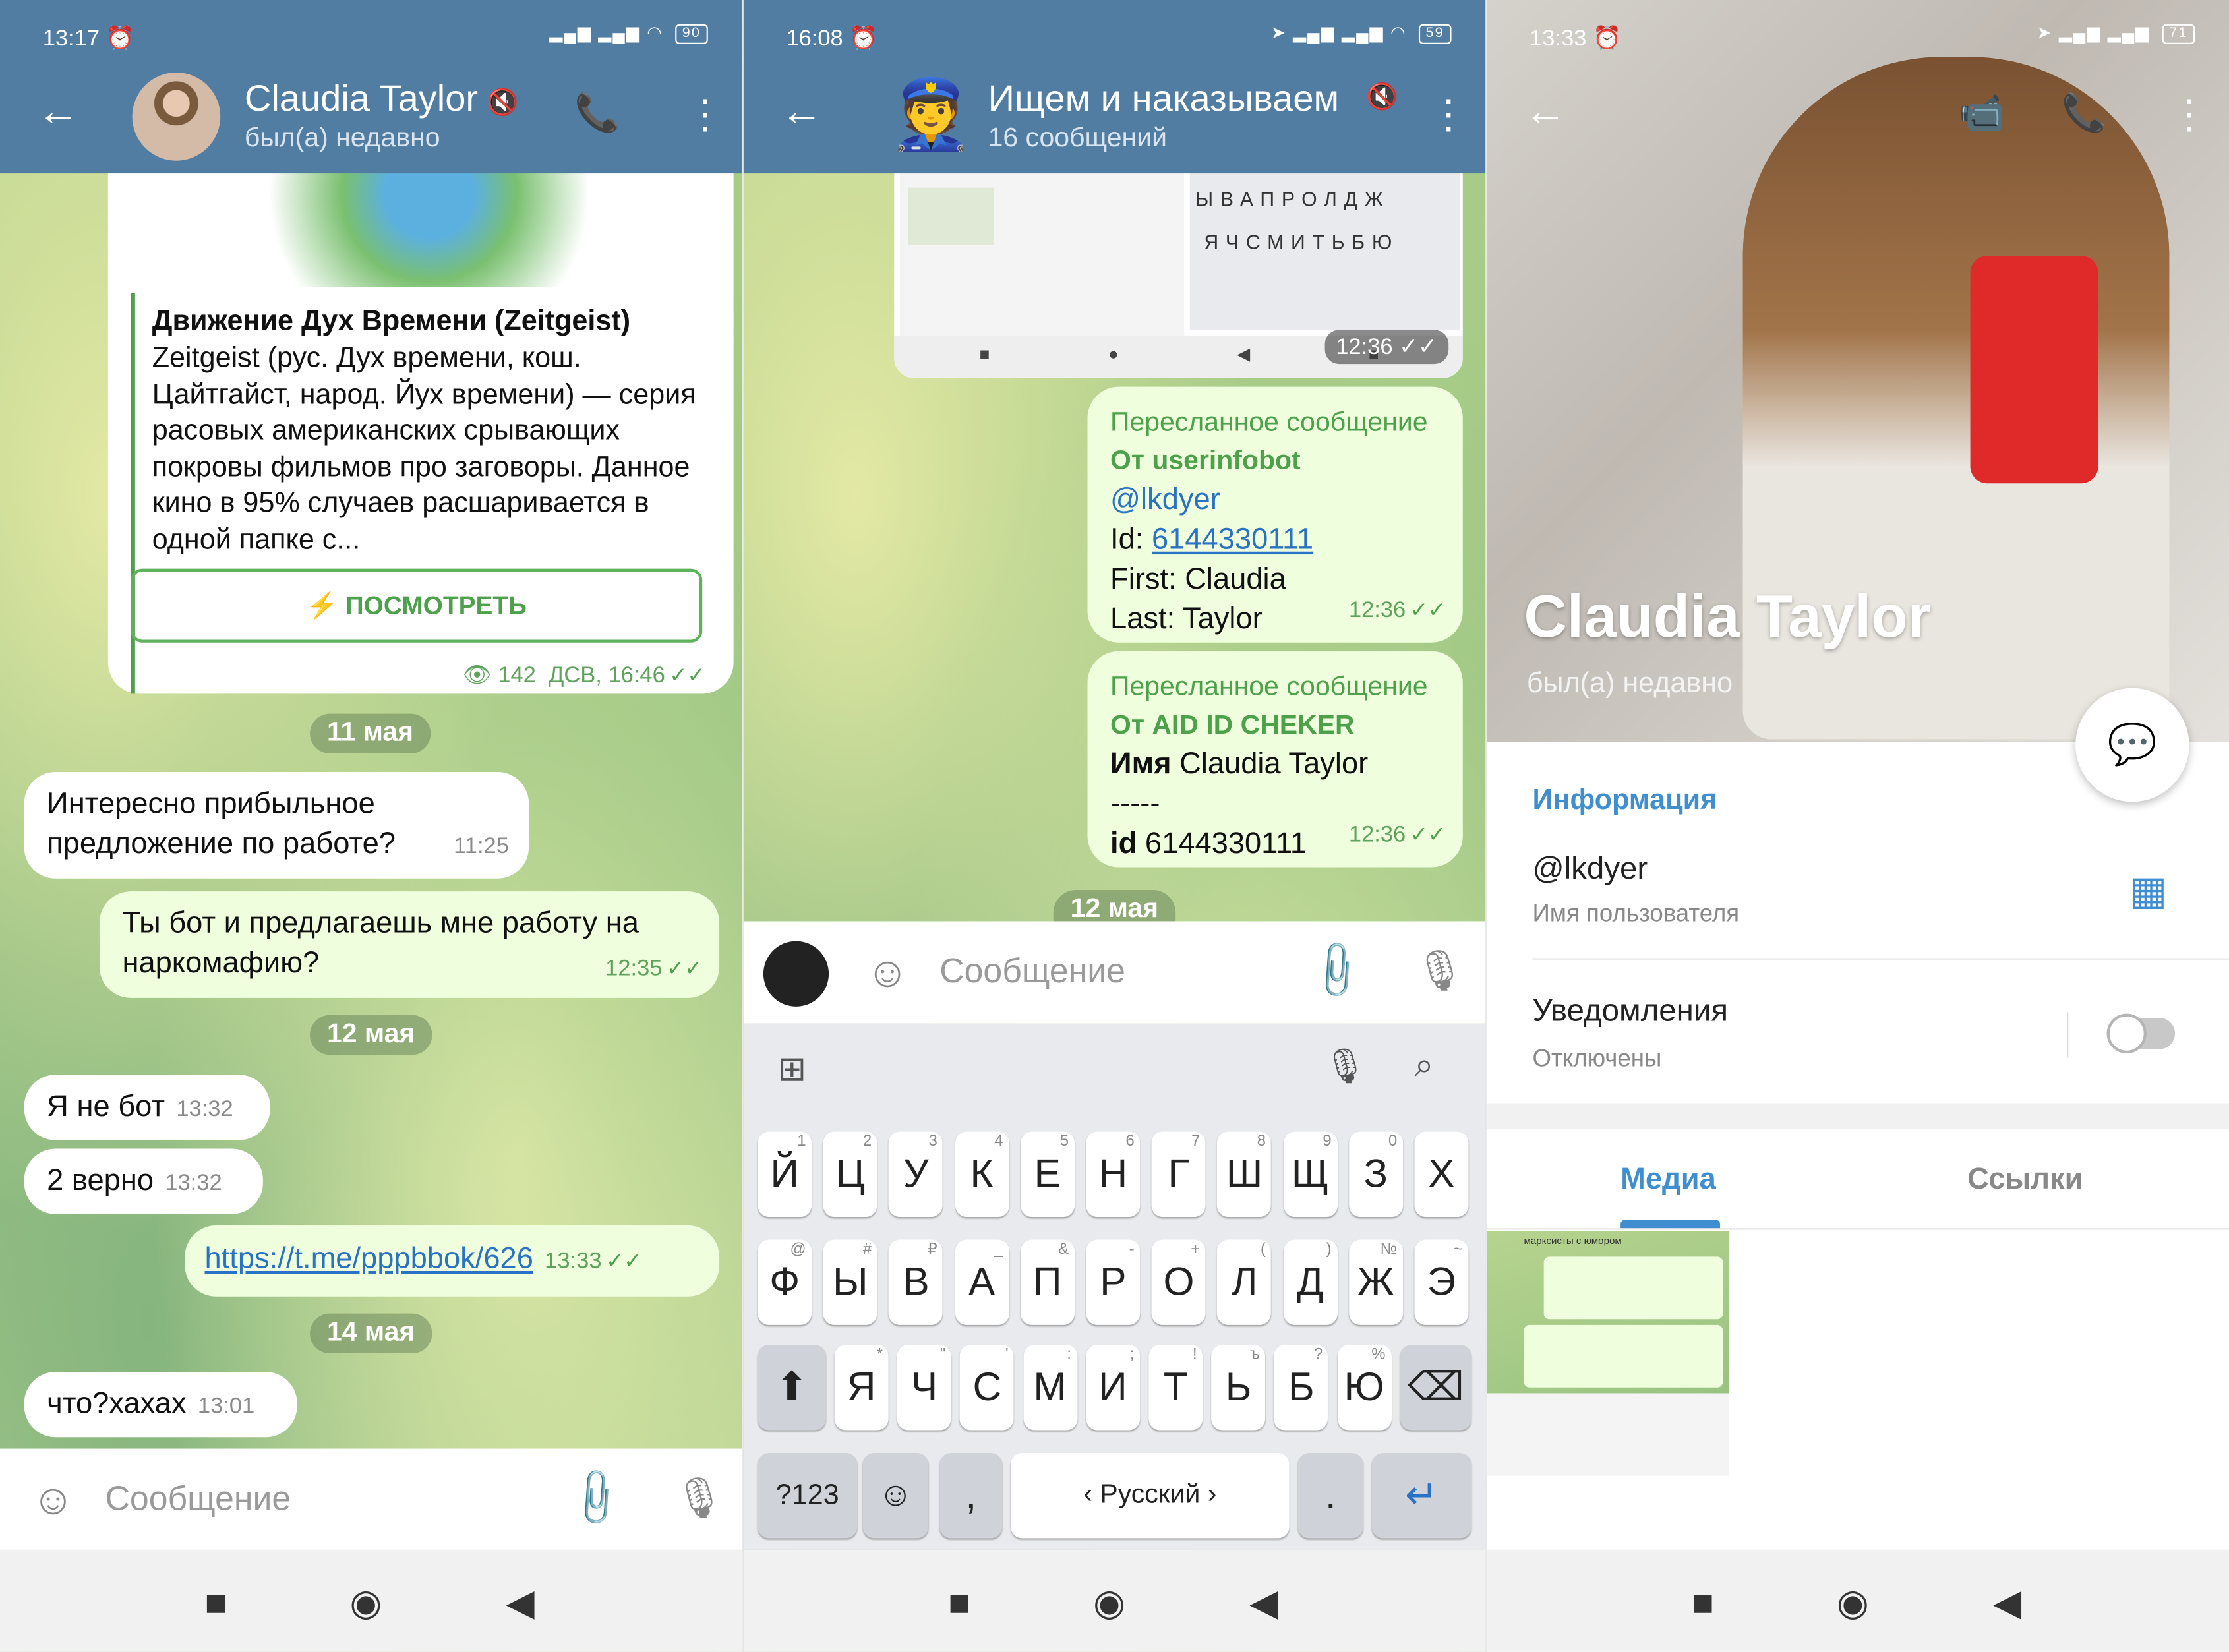  What do you see at coordinates (1375, 1282) in the screenshot?
I see `key-10: Ж №` at bounding box center [1375, 1282].